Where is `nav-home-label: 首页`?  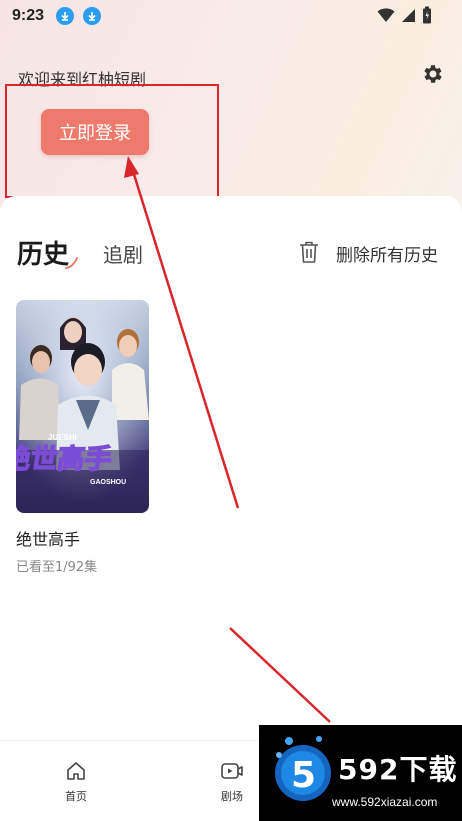 nav-home-label: 首页 is located at coordinates (76, 796).